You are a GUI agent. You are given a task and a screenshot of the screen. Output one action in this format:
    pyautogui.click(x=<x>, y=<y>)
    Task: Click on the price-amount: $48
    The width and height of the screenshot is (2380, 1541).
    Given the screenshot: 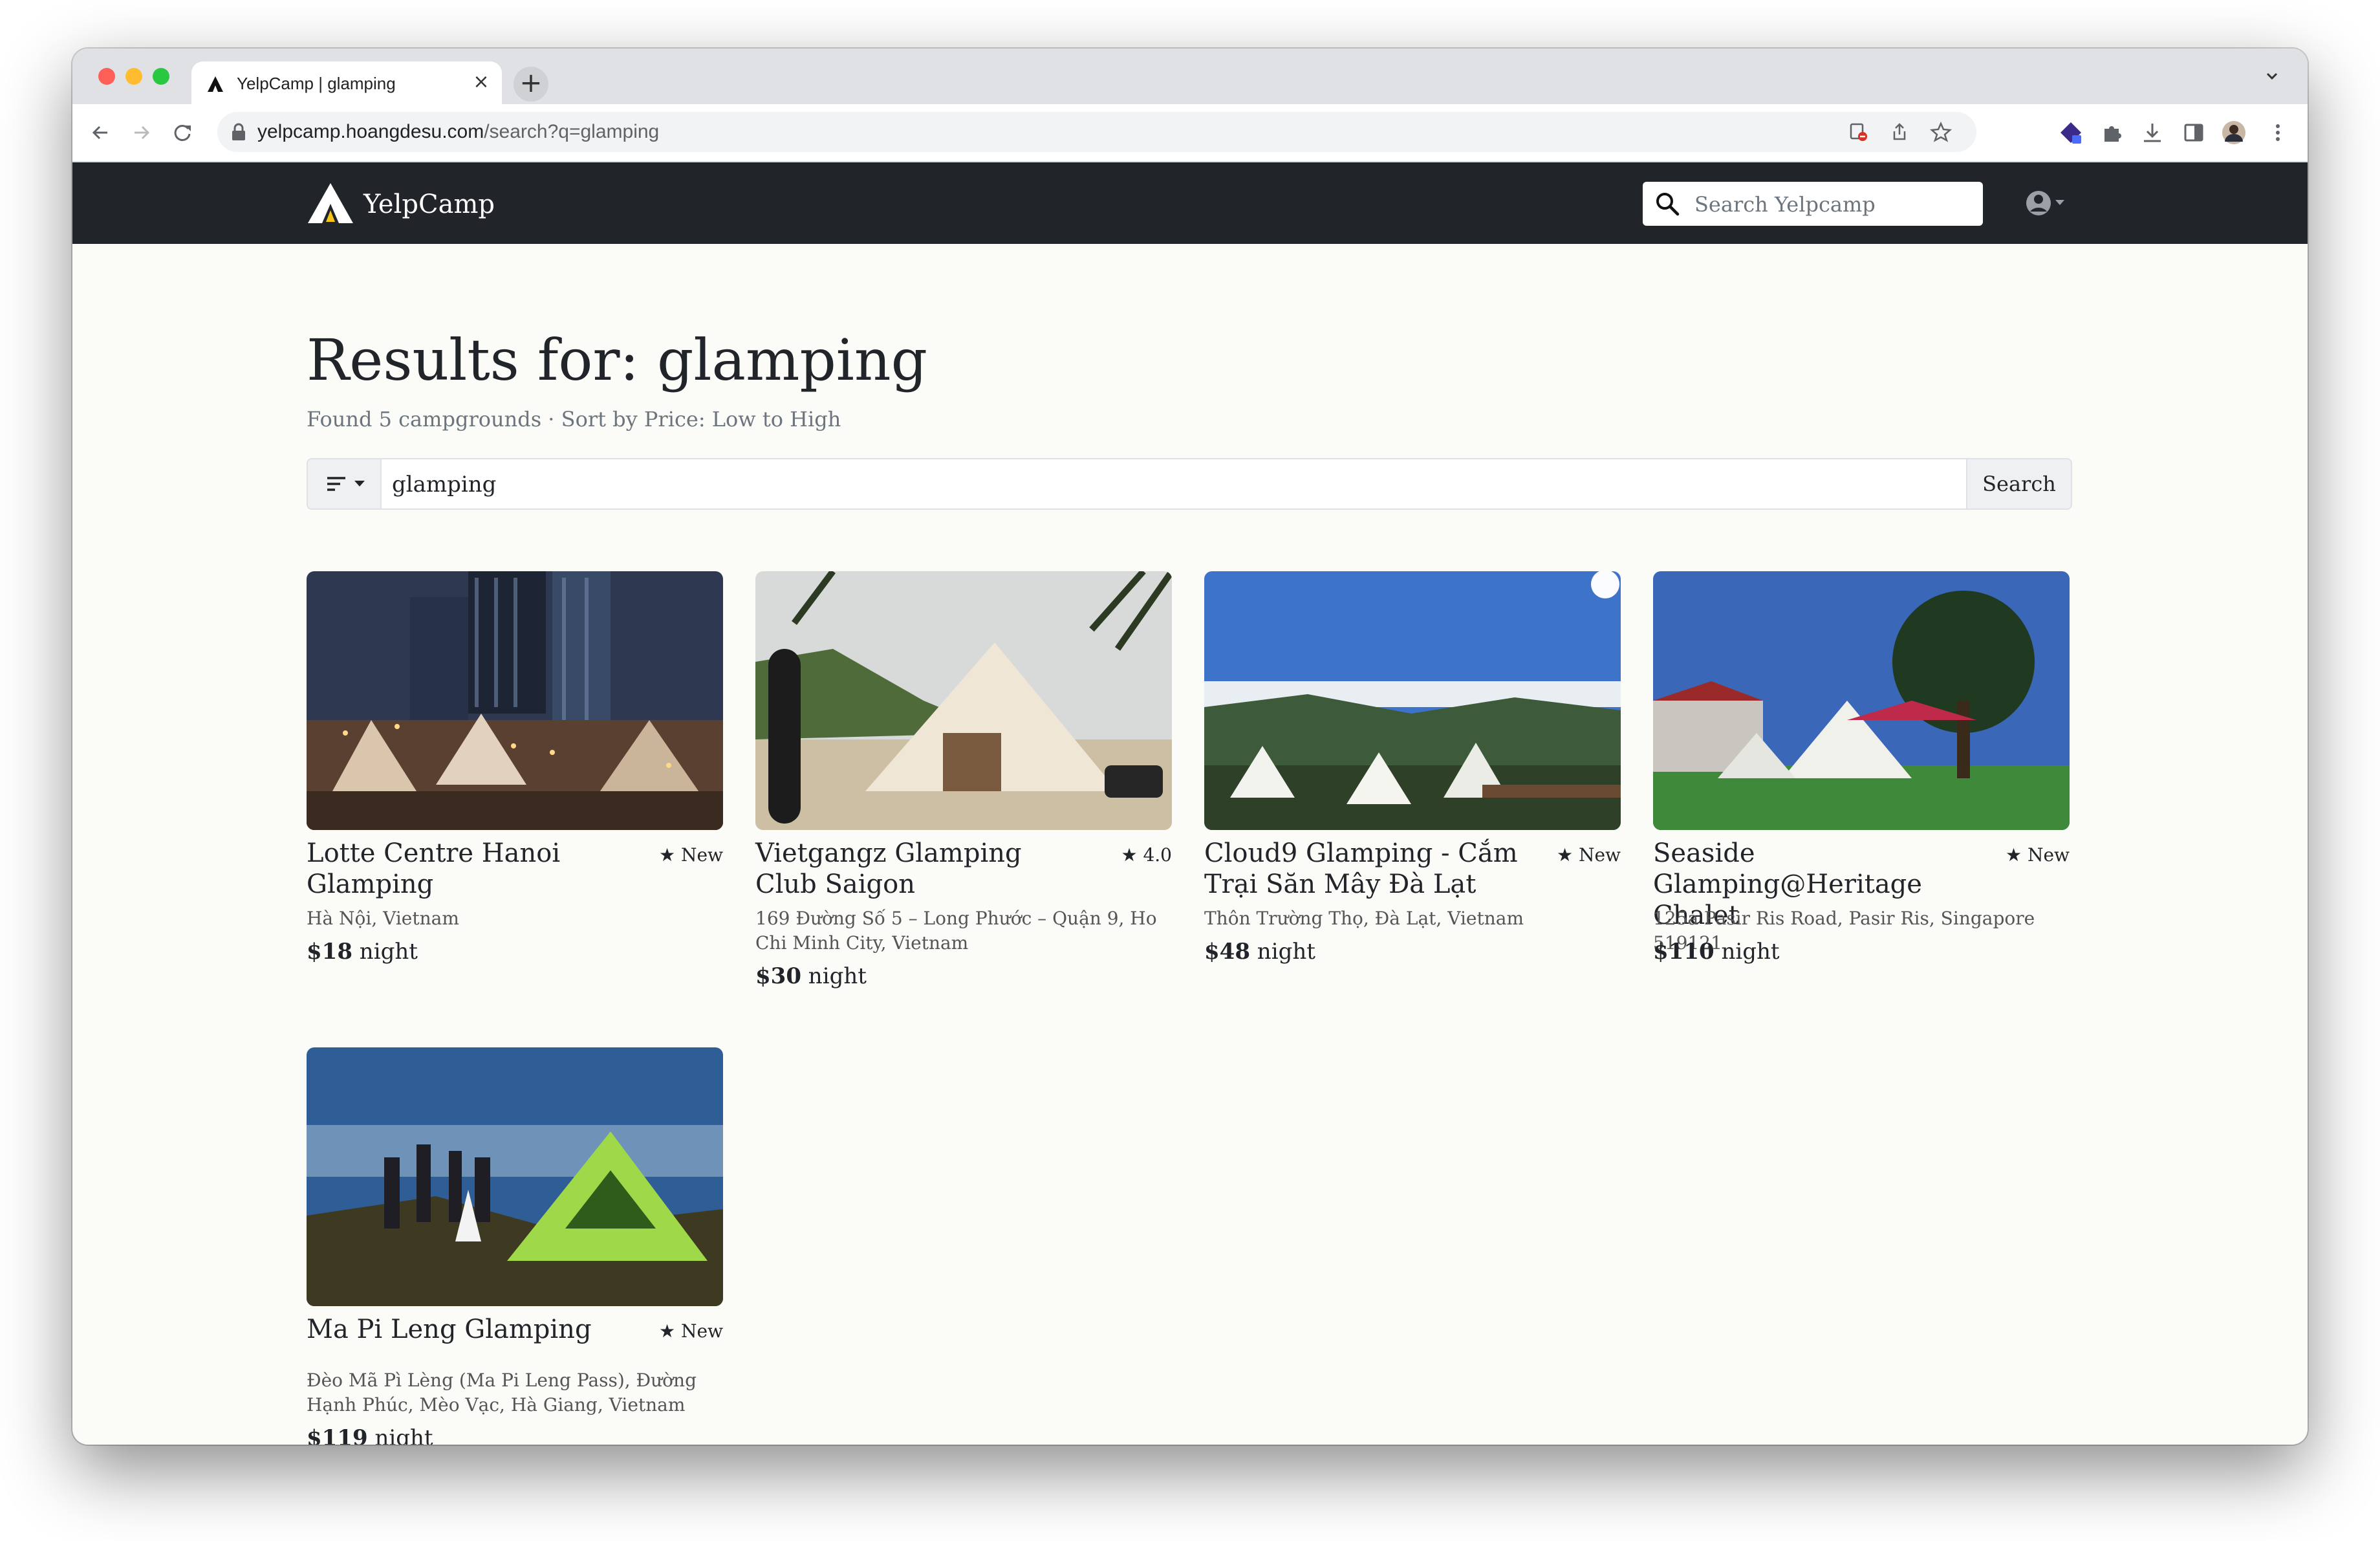 What is the action you would take?
    pyautogui.click(x=1227, y=952)
    